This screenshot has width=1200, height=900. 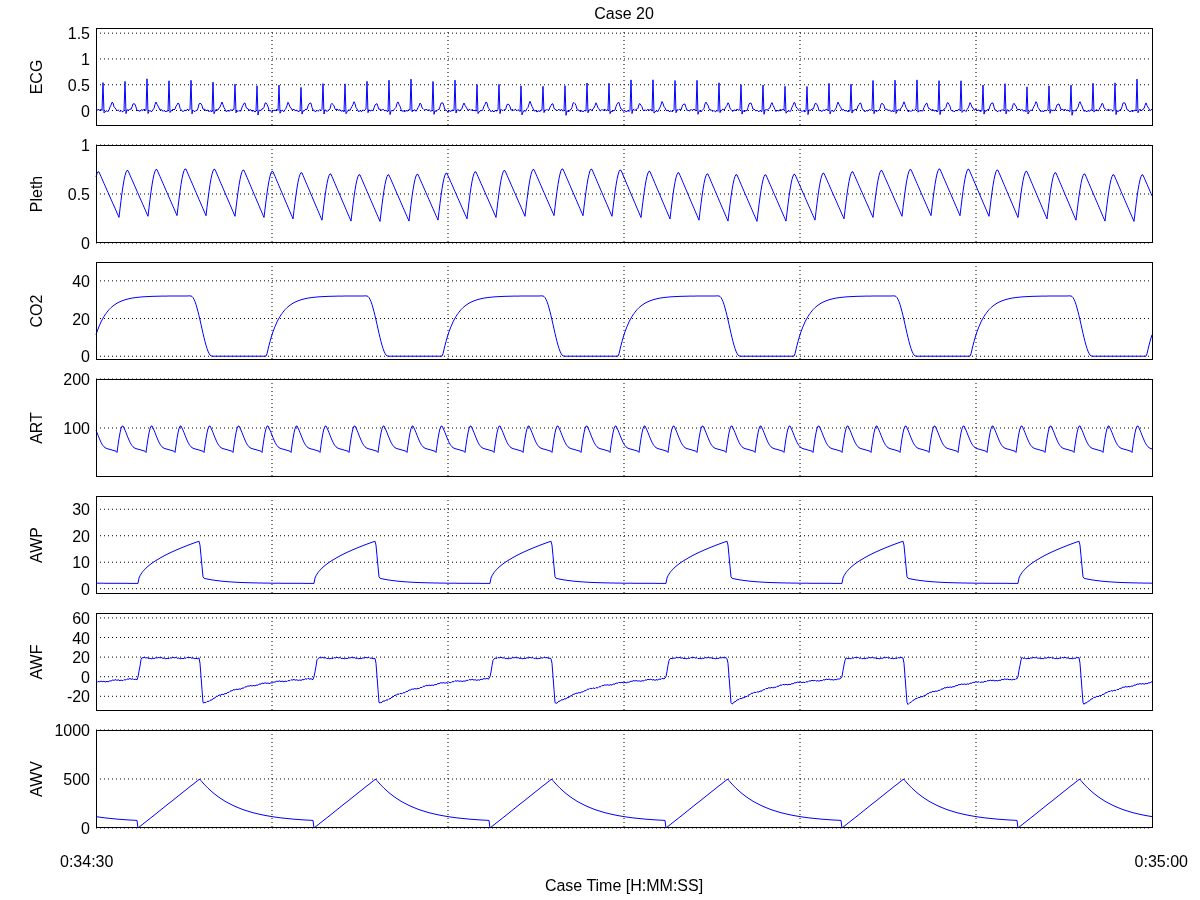 What do you see at coordinates (76, 428) in the screenshot?
I see `y-tick-label: 100` at bounding box center [76, 428].